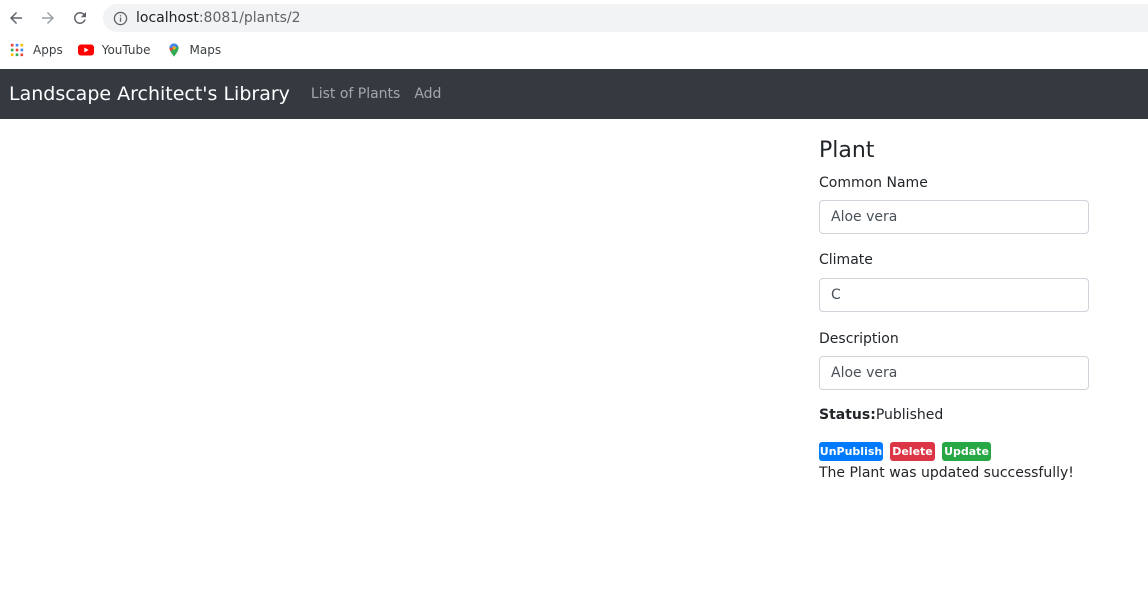 The image size is (1148, 591). I want to click on forward-arrow-icon, so click(48, 18).